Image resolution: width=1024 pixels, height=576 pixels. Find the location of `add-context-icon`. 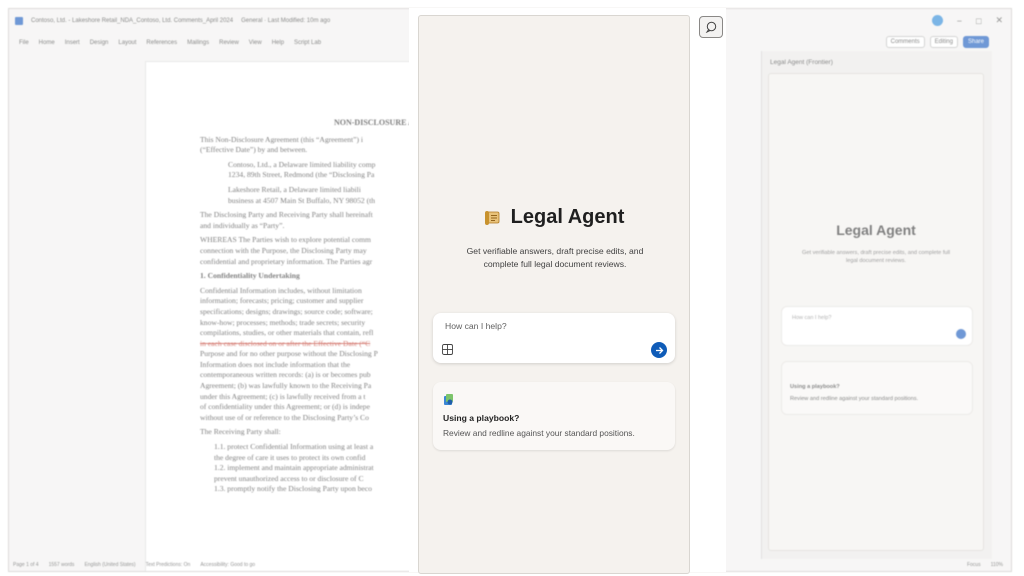

add-context-icon is located at coordinates (447, 349).